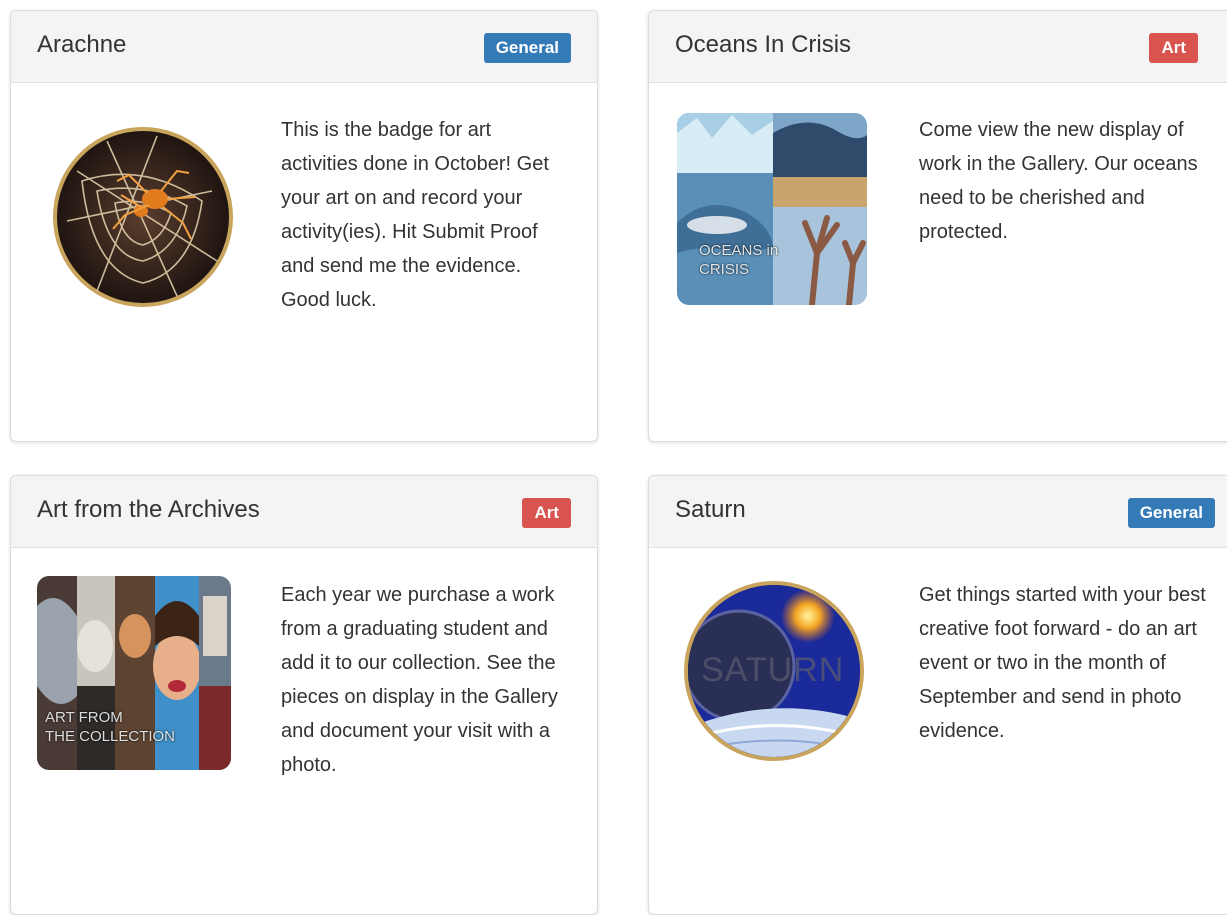 This screenshot has height=915, width=1227. I want to click on card-title: Saturn, so click(710, 509).